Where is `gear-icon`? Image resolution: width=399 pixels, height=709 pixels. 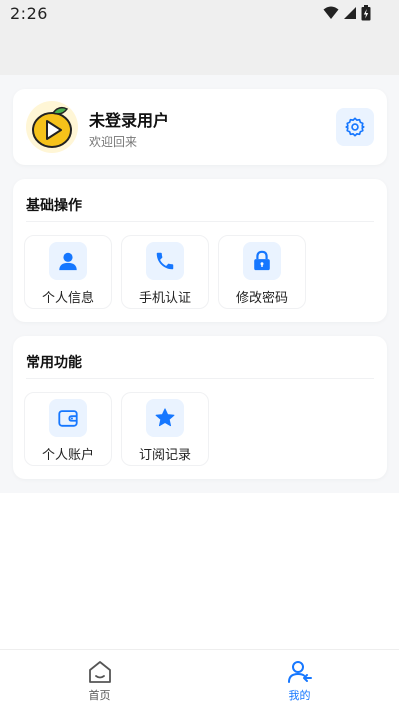
gear-icon is located at coordinates (355, 127).